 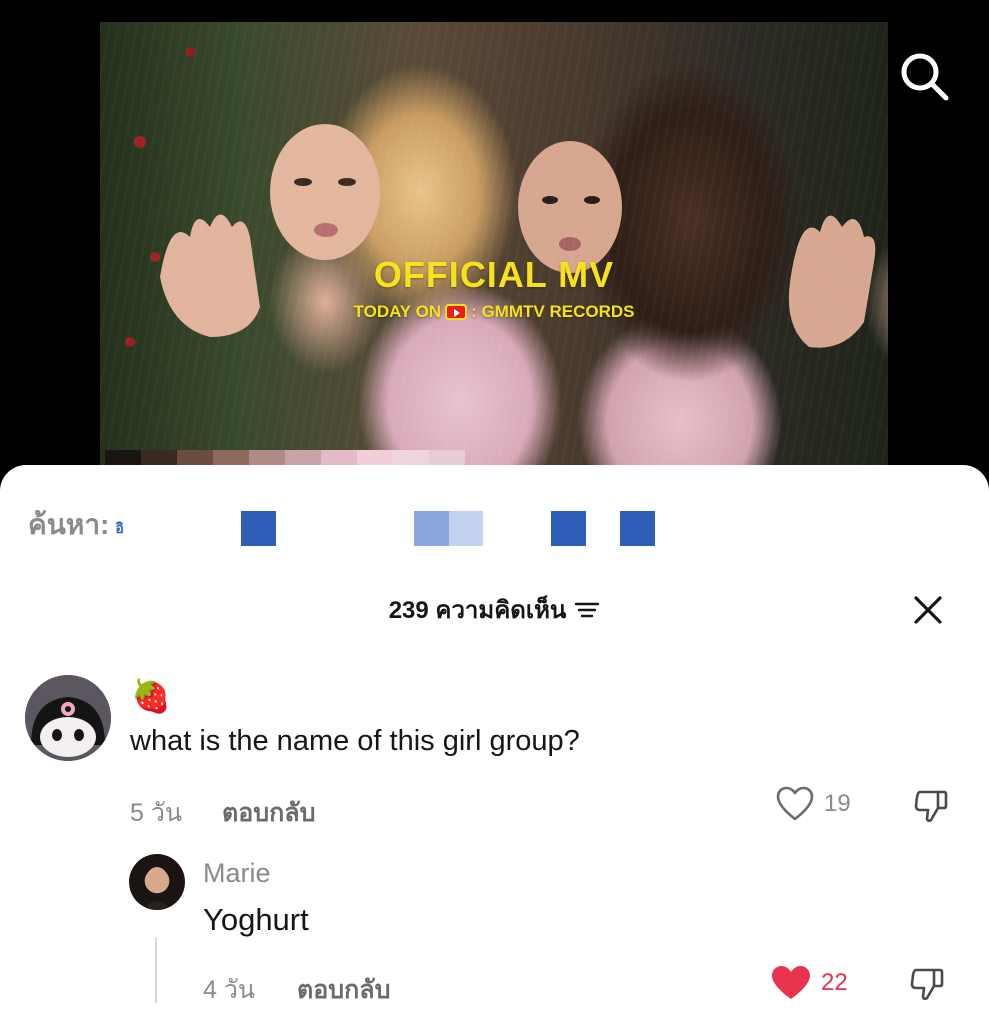 I want to click on reply-time: 4 วัน, so click(x=229, y=990).